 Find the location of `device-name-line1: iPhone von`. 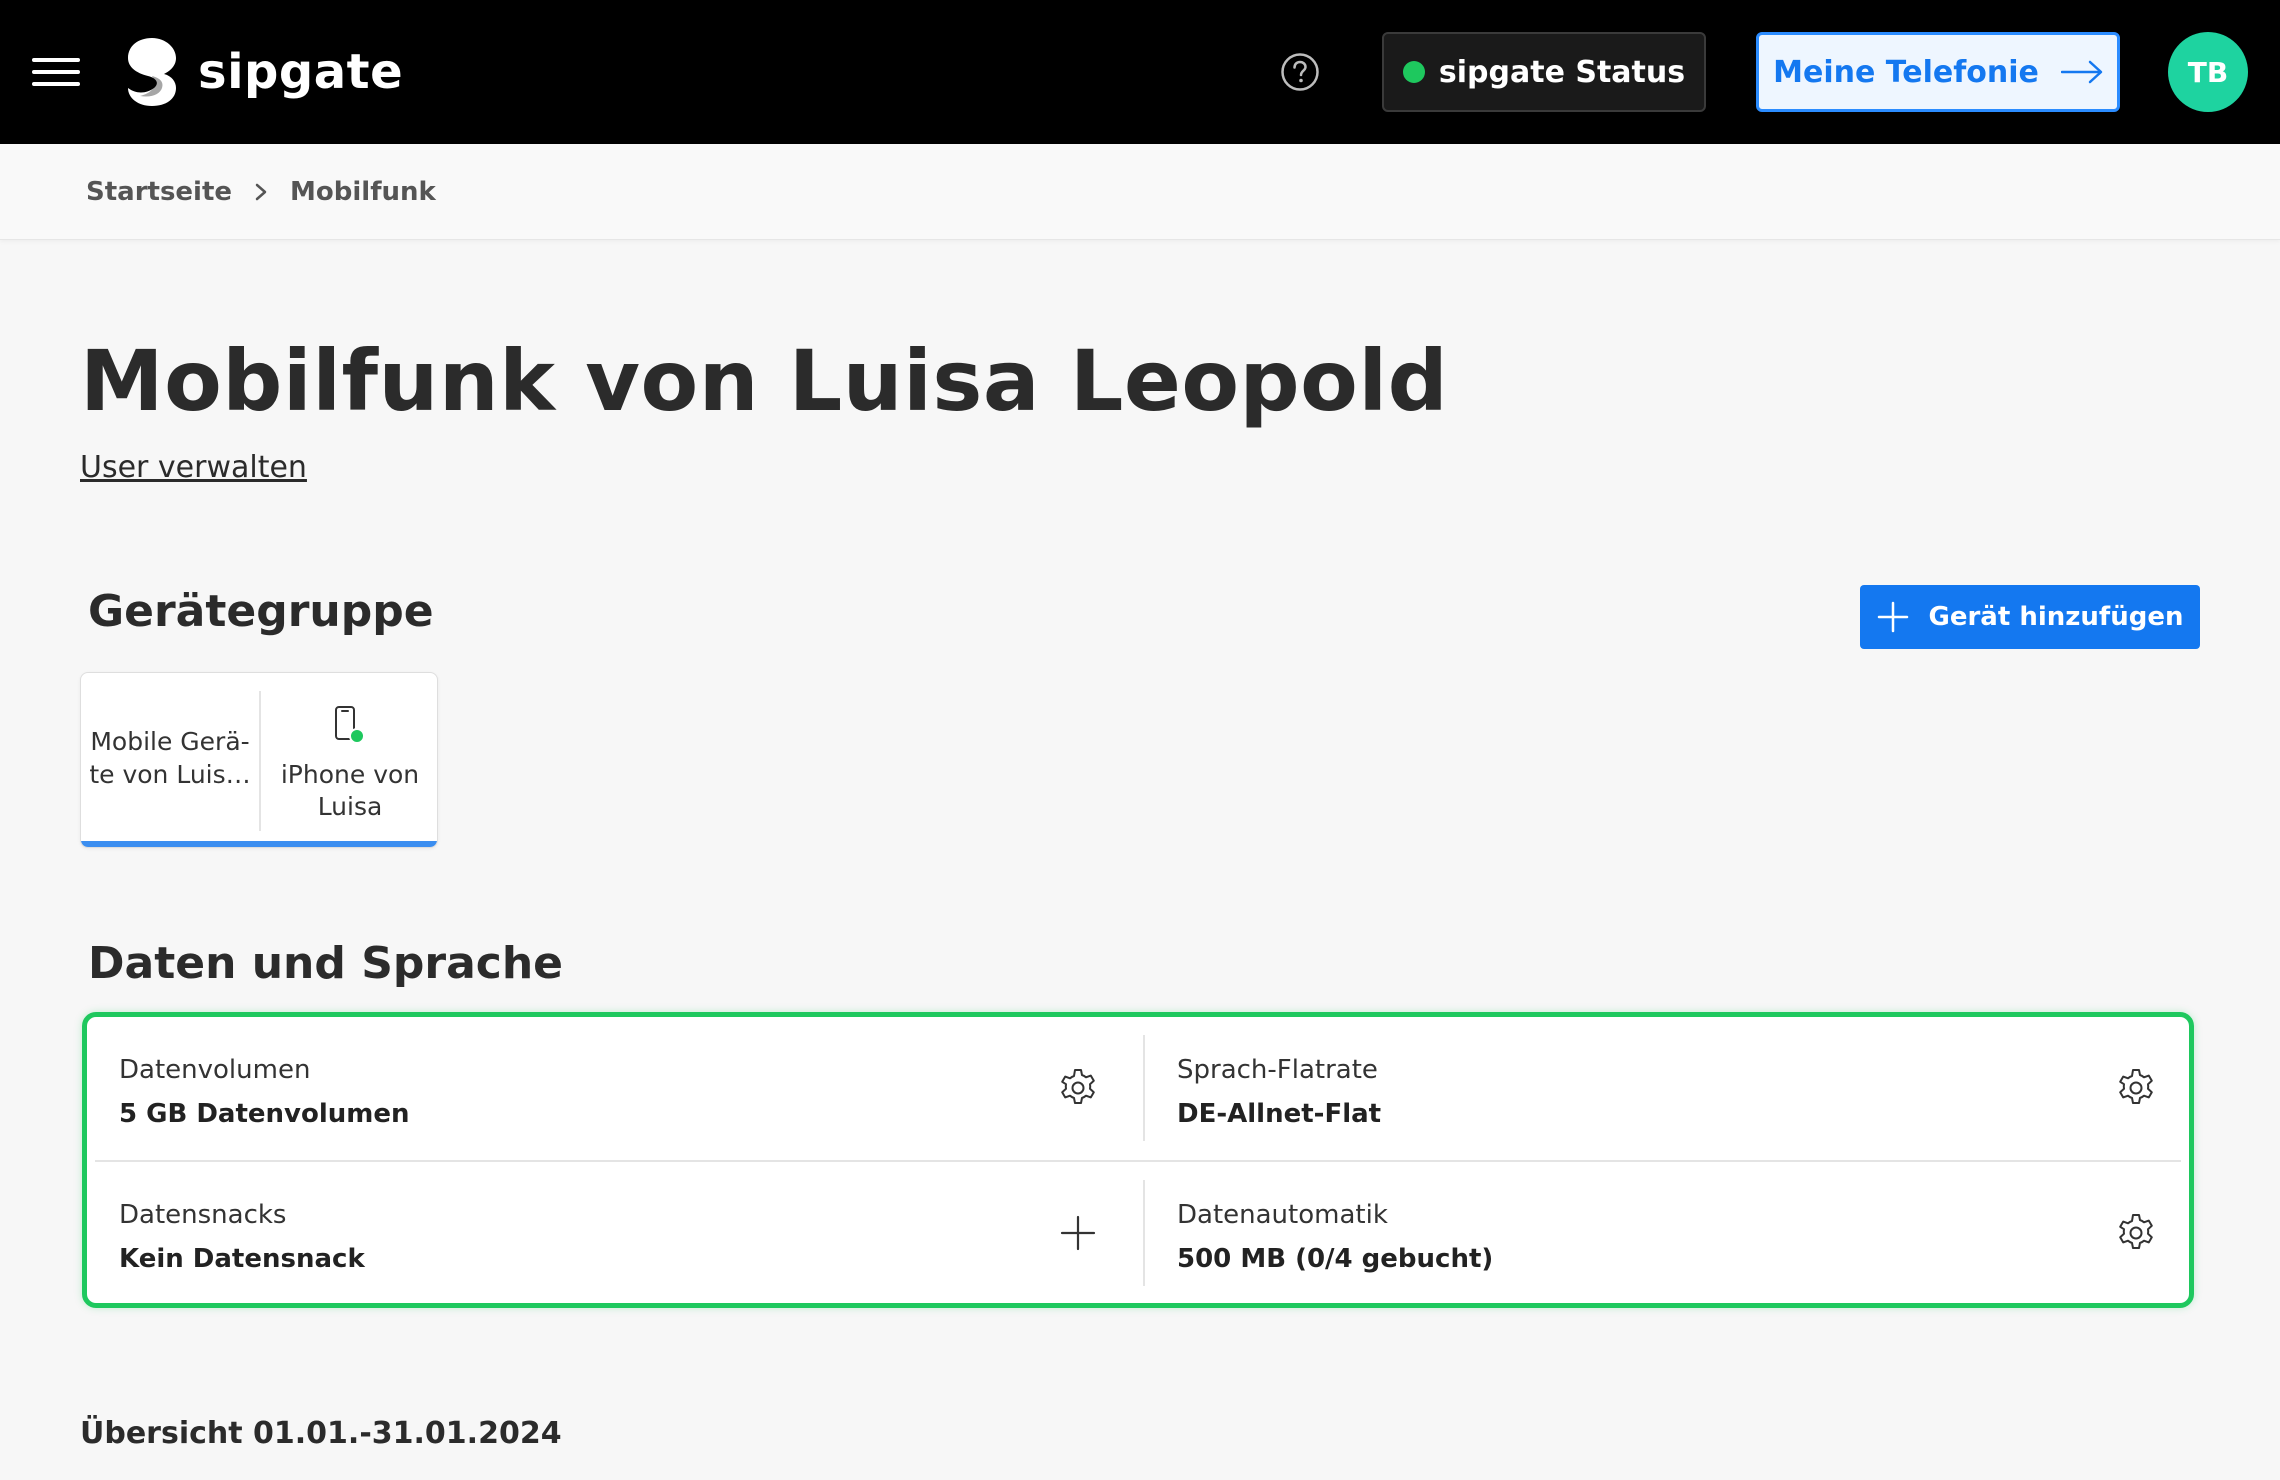

device-name-line1: iPhone von is located at coordinates (350, 774).